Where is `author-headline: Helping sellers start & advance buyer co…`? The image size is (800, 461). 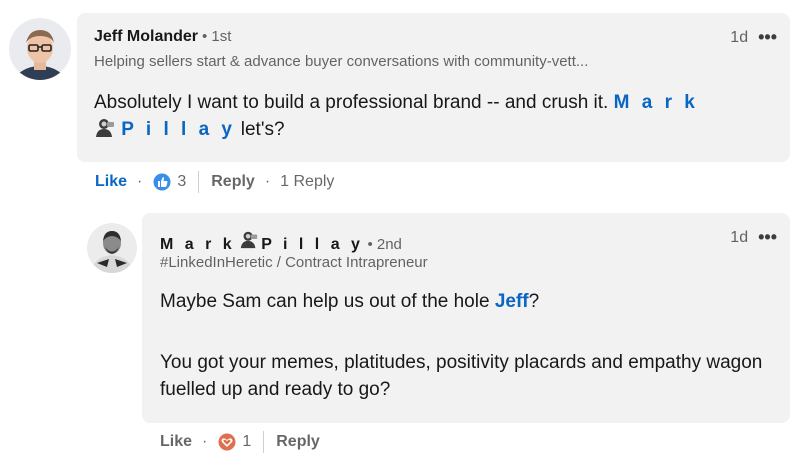
author-headline: Helping sellers start & advance buyer co… is located at coordinates (341, 61).